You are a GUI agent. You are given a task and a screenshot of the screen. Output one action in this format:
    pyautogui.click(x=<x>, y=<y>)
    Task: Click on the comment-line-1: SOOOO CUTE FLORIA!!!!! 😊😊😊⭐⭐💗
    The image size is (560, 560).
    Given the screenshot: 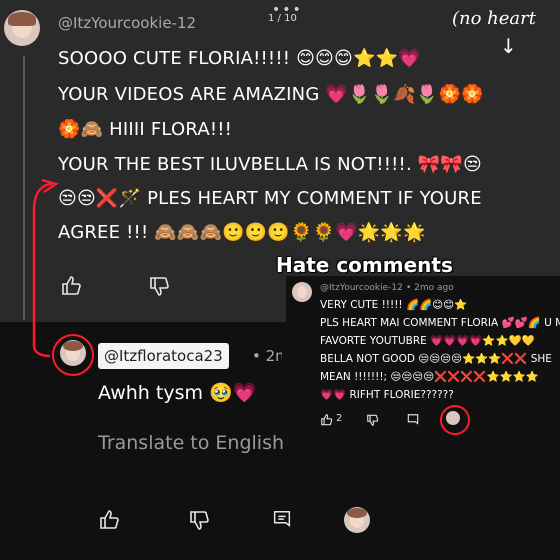 What is the action you would take?
    pyautogui.click(x=239, y=58)
    